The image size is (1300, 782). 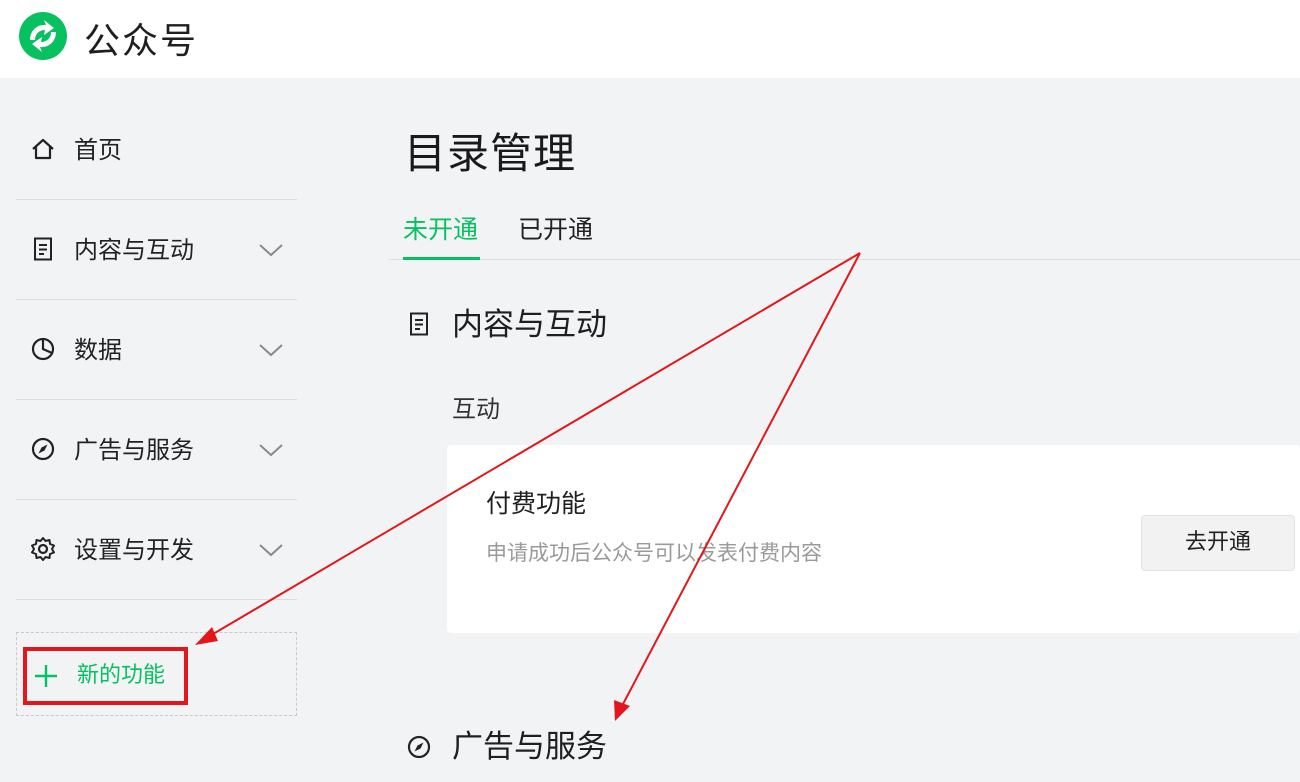 I want to click on feature-card-title: 付费功能, so click(x=536, y=503).